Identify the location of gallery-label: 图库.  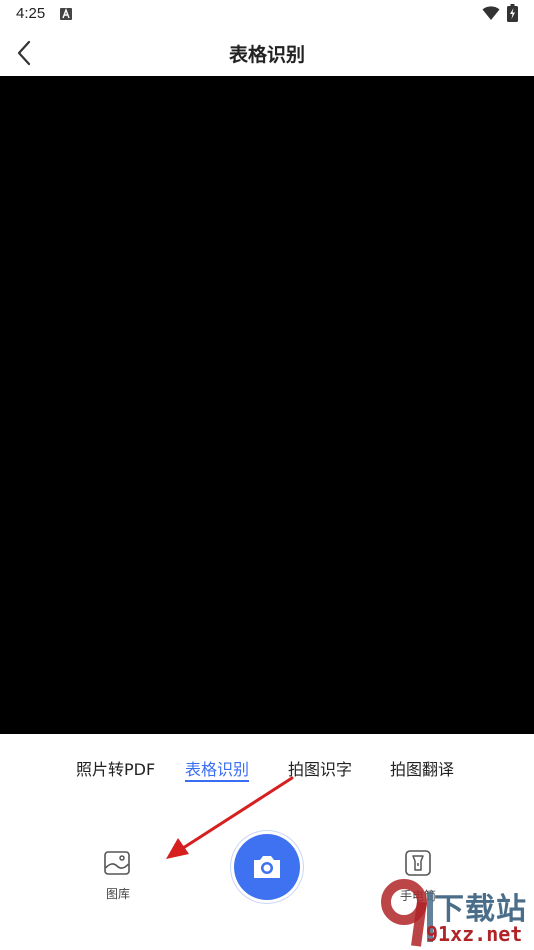
(117, 894).